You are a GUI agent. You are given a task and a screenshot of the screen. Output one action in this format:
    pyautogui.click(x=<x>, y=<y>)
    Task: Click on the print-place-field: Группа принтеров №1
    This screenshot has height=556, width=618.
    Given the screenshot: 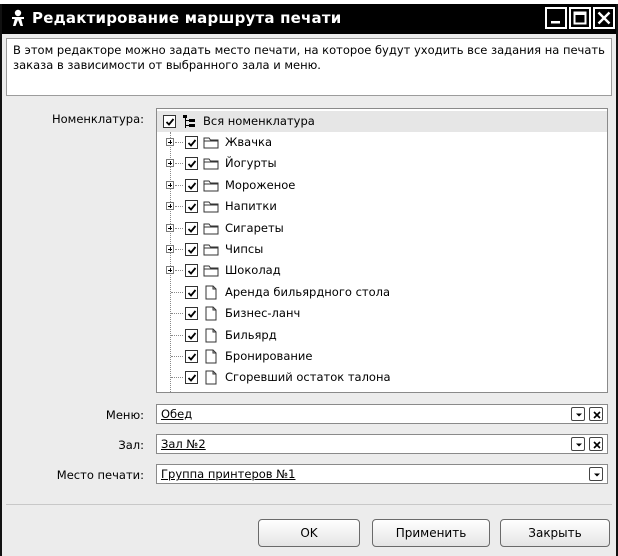 What is the action you would take?
    pyautogui.click(x=382, y=474)
    